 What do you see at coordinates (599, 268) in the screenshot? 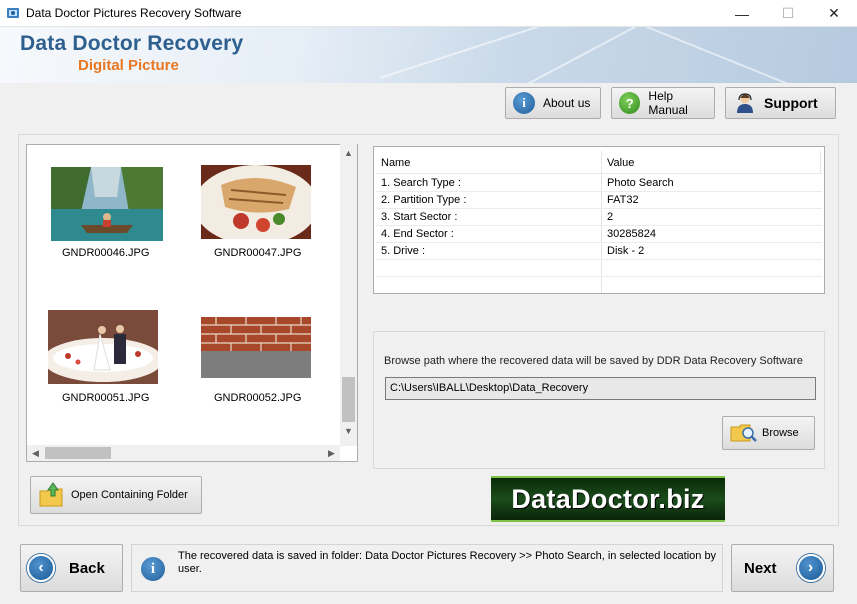
I see `table-row-empty` at bounding box center [599, 268].